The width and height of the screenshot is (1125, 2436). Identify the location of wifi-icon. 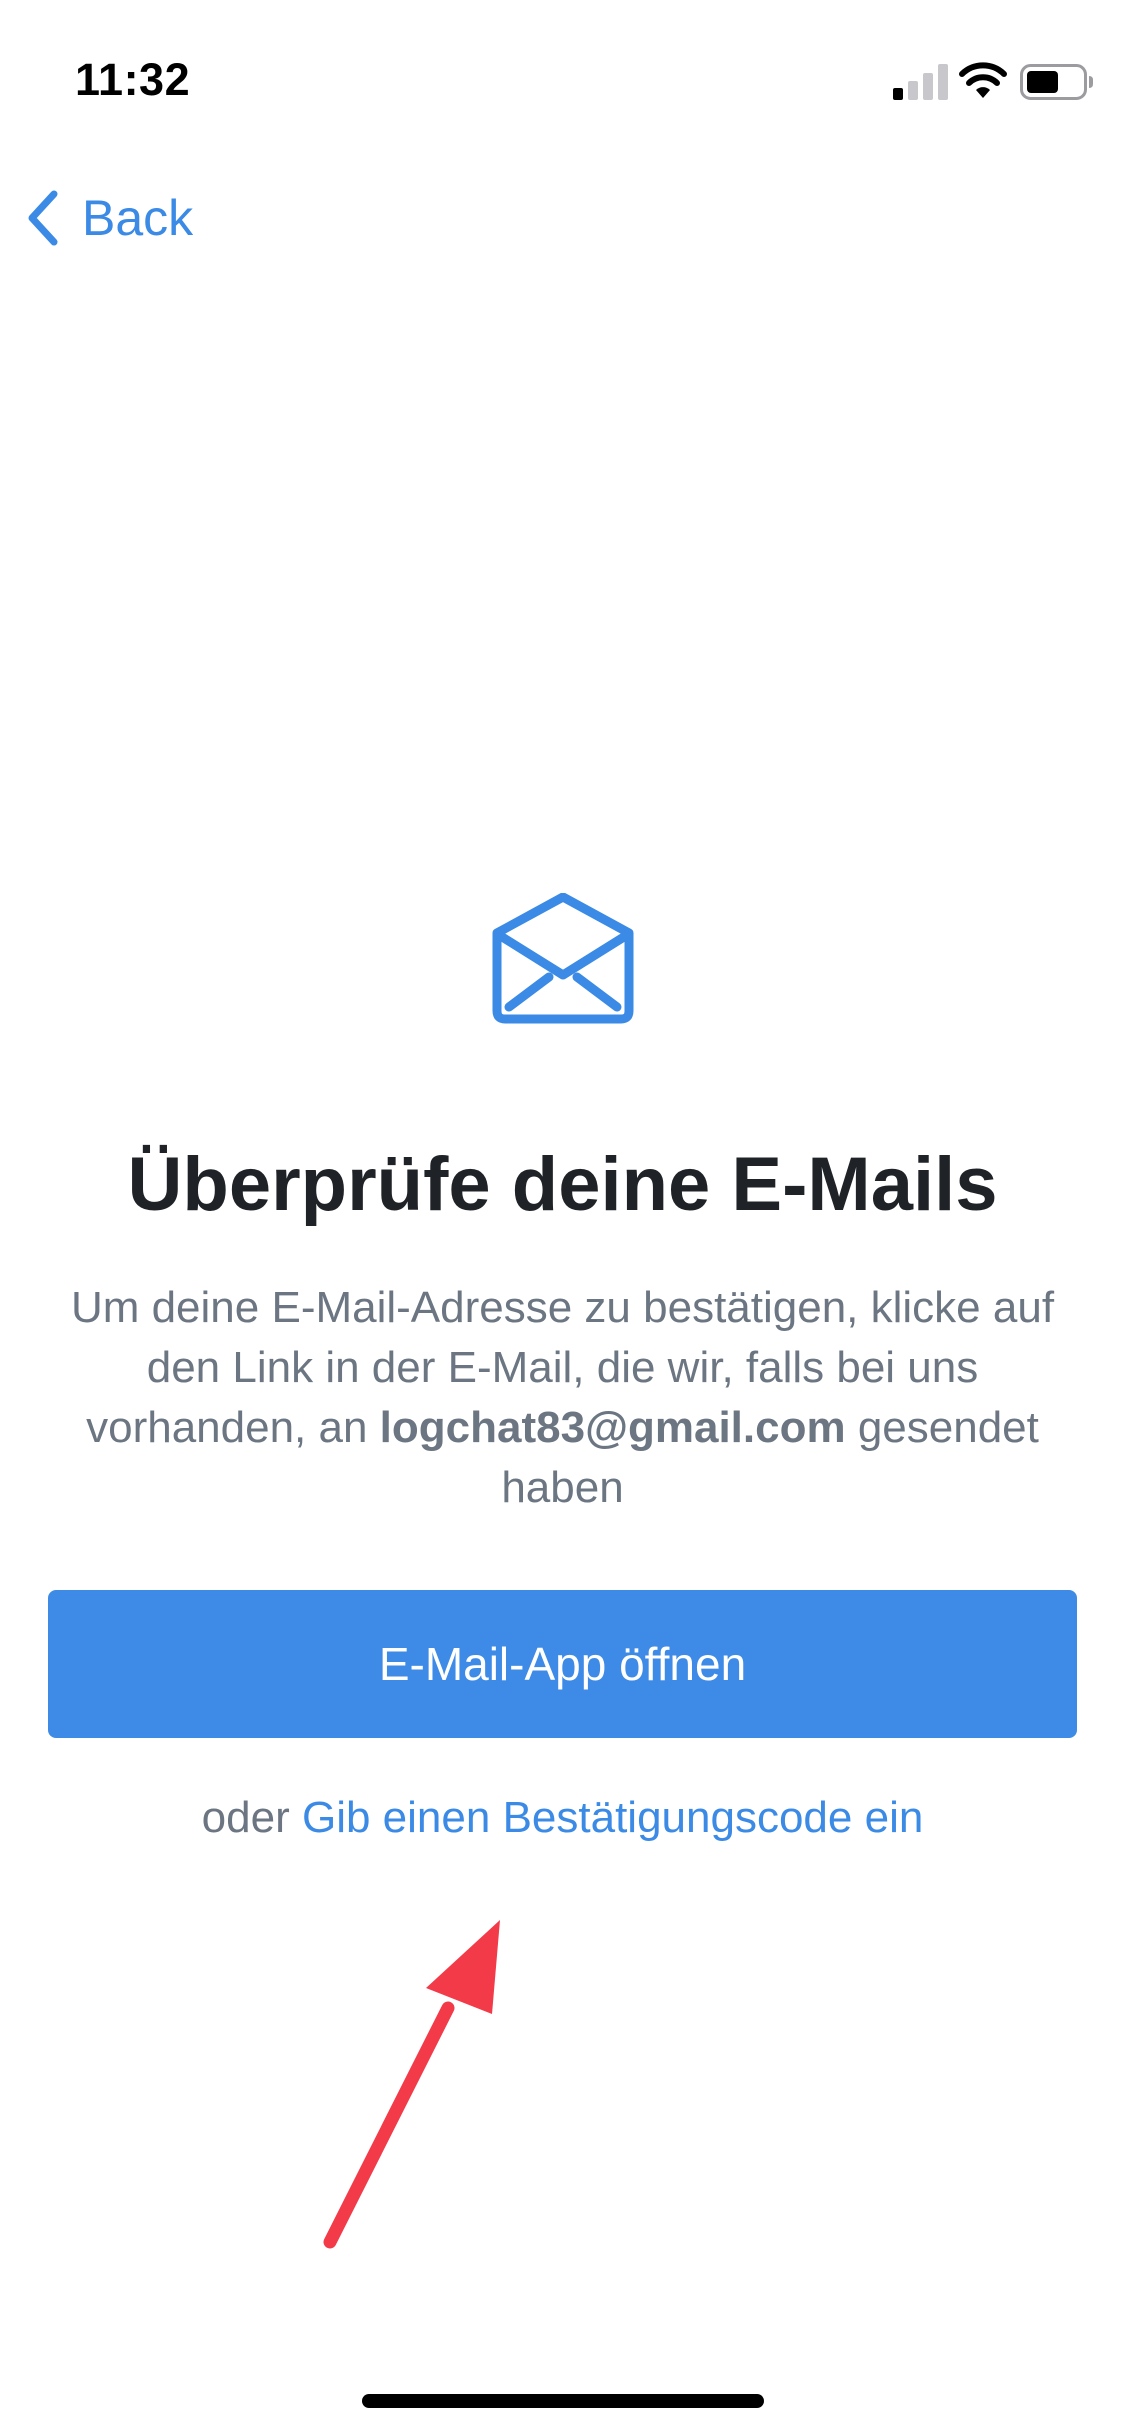
(983, 80).